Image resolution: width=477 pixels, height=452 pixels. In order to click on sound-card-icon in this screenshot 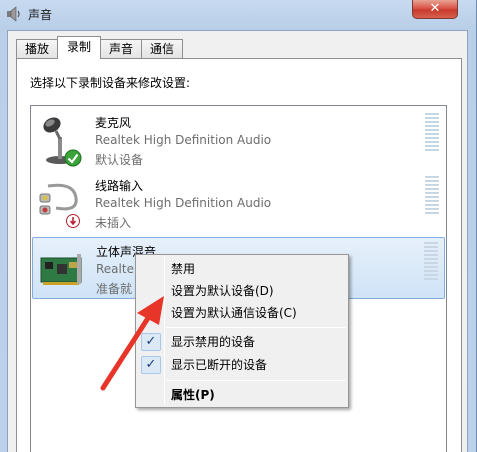, I will do `click(61, 269)`.